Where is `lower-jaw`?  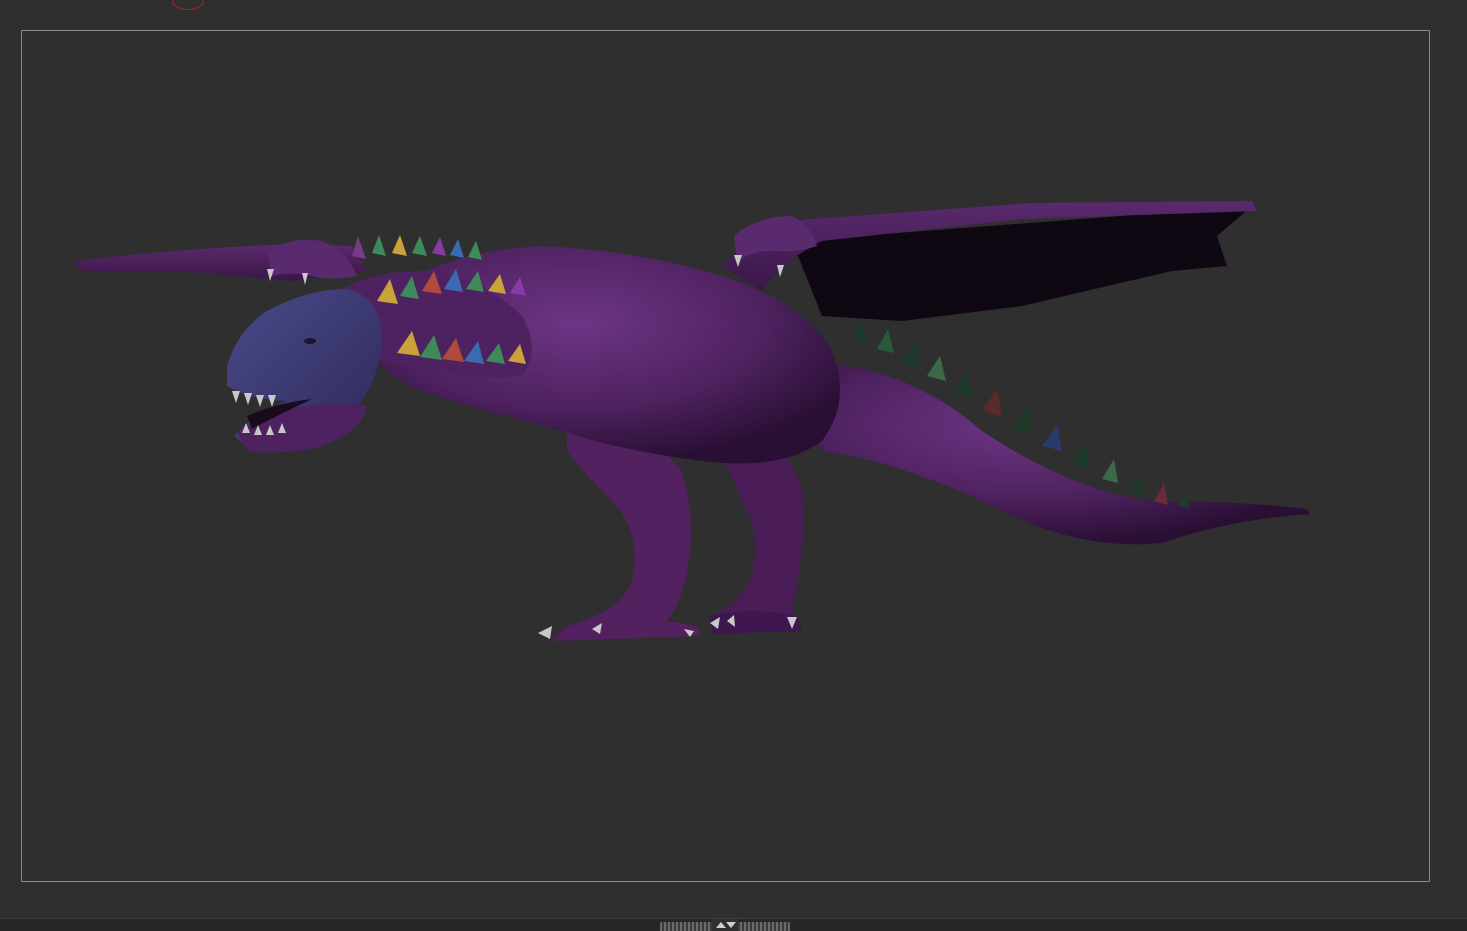
lower-jaw is located at coordinates (302, 428).